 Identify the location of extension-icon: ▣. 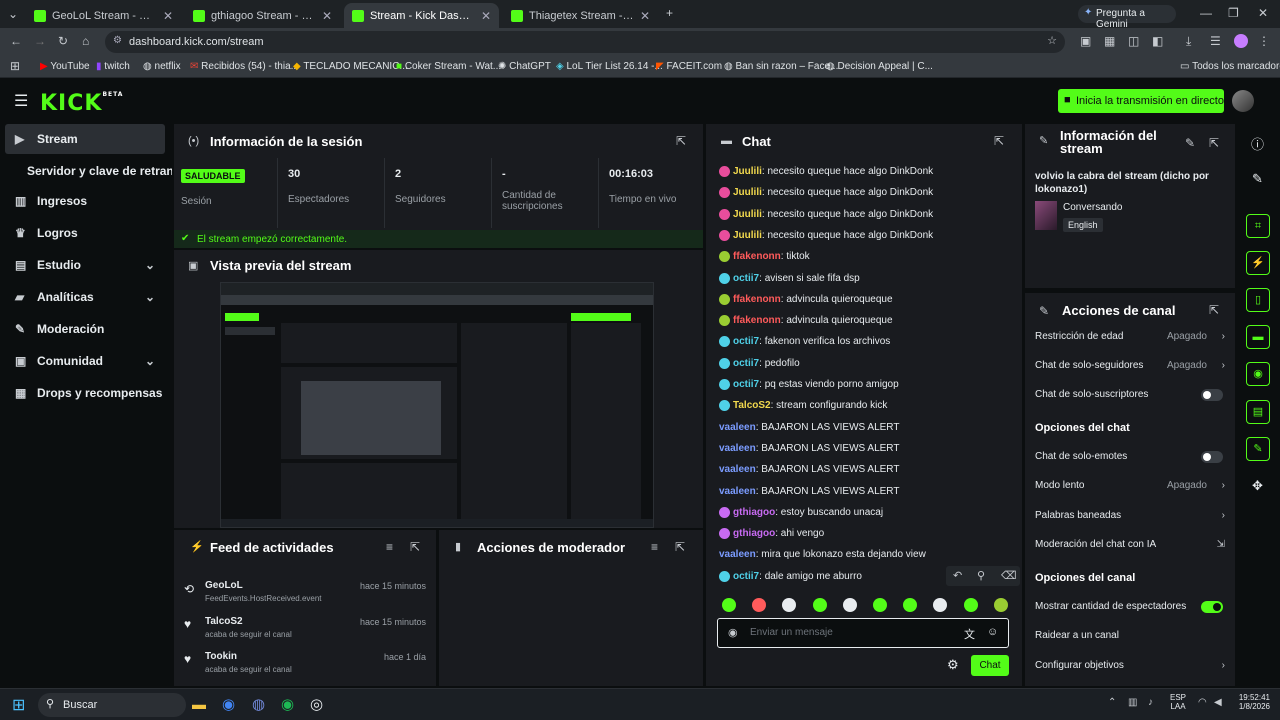
(1085, 41).